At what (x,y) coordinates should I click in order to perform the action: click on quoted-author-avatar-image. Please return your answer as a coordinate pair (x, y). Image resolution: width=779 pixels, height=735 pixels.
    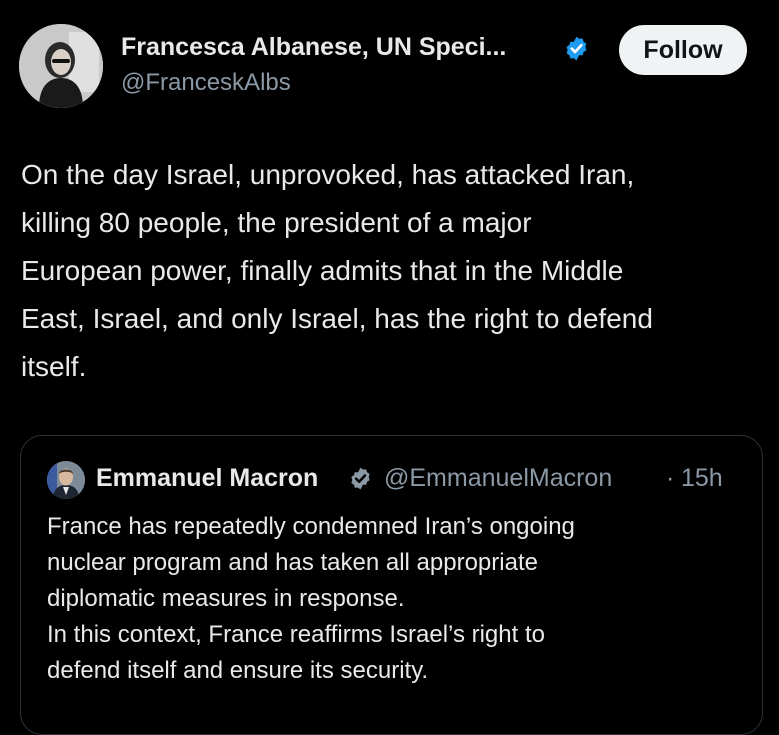
    Looking at the image, I should click on (66, 480).